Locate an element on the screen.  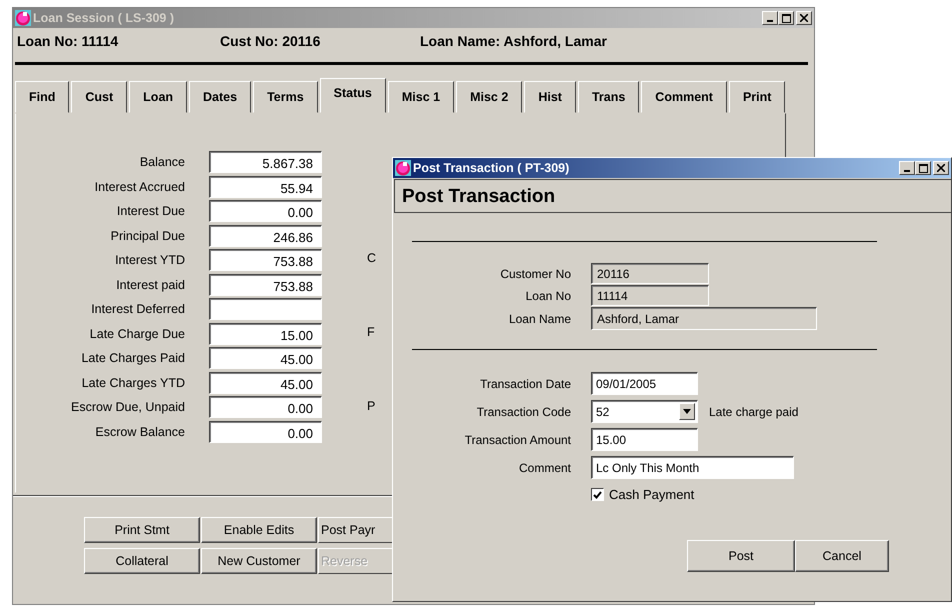
dialog-button: Cancel is located at coordinates (842, 556).